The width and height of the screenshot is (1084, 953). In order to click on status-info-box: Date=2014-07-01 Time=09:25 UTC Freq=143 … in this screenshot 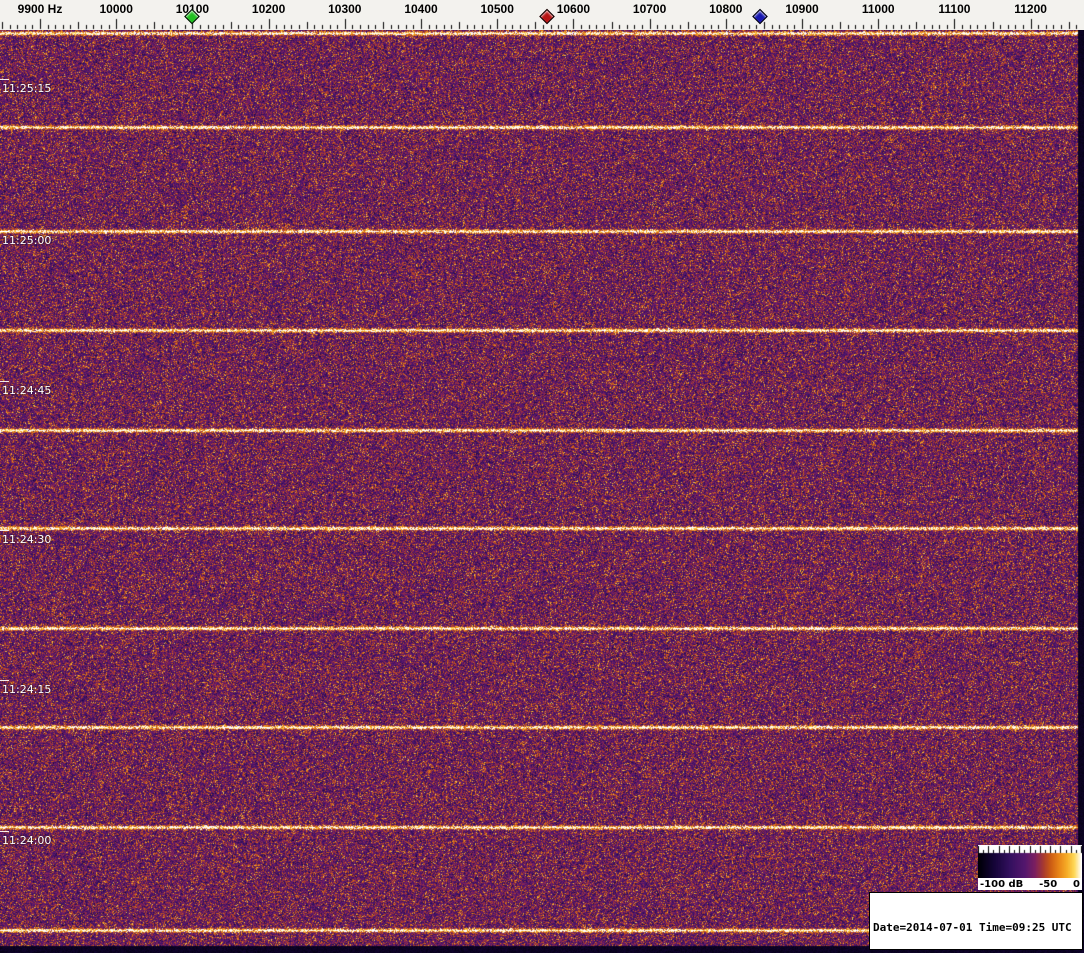, I will do `click(976, 921)`.